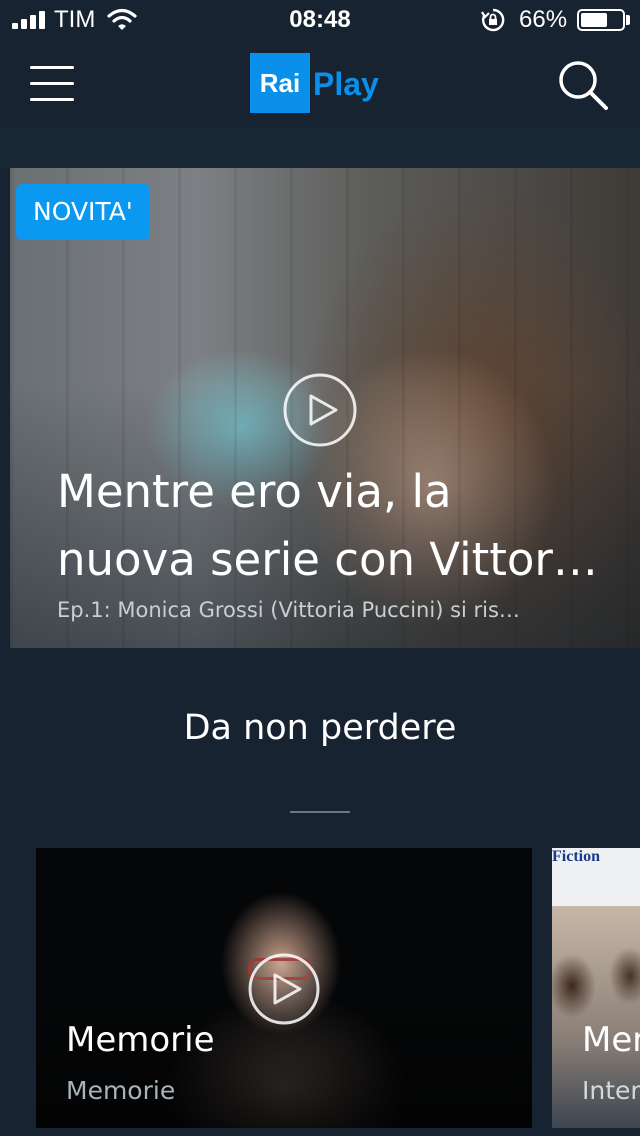 Image resolution: width=640 pixels, height=1136 pixels. What do you see at coordinates (121, 1090) in the screenshot?
I see `card-subtitle: Memorie` at bounding box center [121, 1090].